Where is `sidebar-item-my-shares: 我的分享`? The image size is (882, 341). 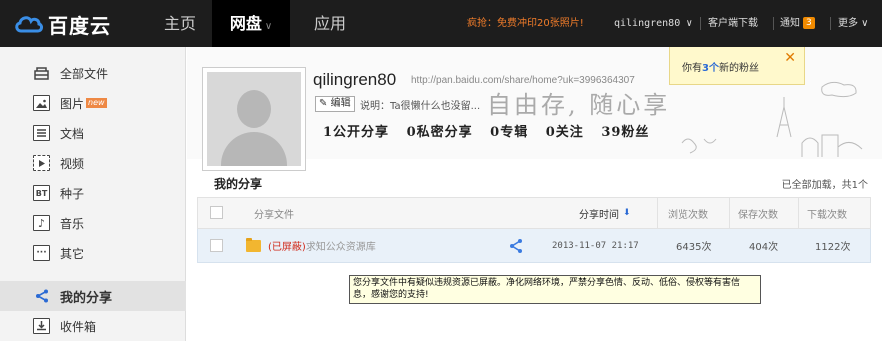 sidebar-item-my-shares: 我的分享 is located at coordinates (93, 296).